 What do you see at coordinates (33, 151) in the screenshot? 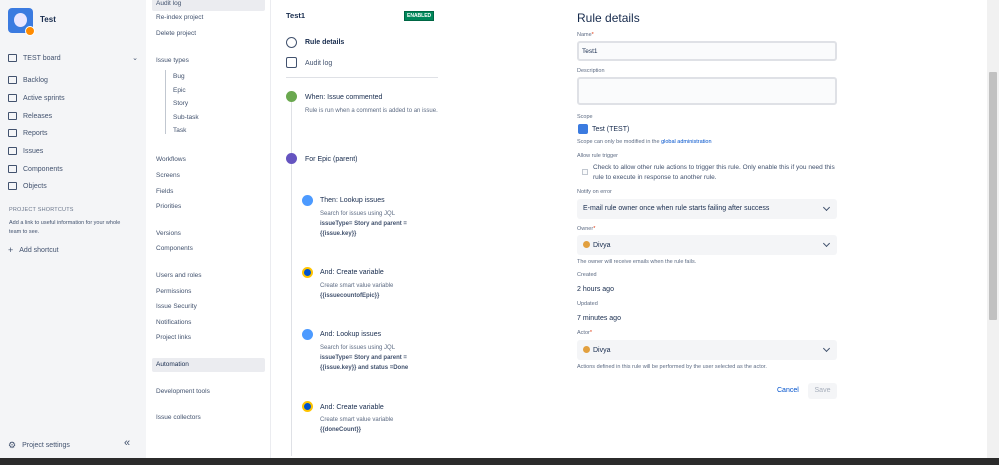
I see `sidebar-item-label: Issues` at bounding box center [33, 151].